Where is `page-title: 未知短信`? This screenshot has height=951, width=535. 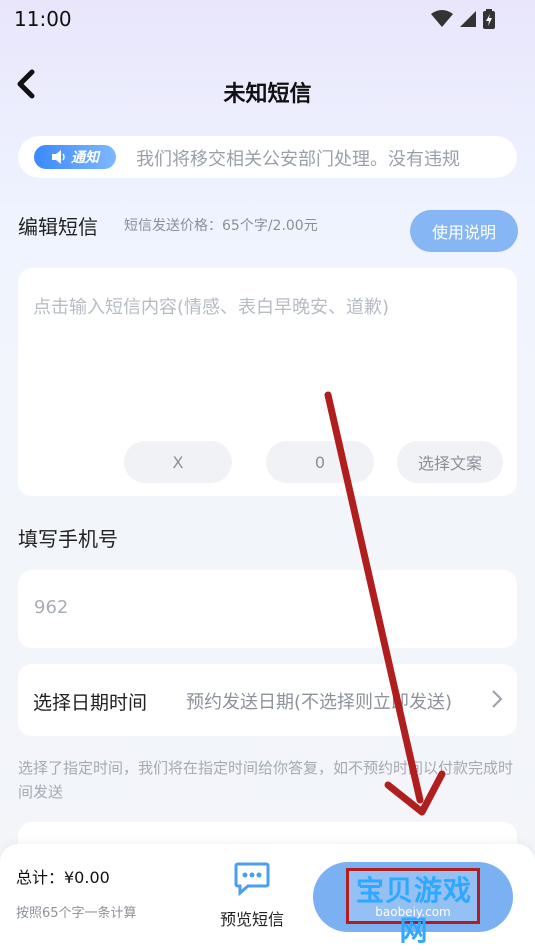
page-title: 未知短信 is located at coordinates (267, 94).